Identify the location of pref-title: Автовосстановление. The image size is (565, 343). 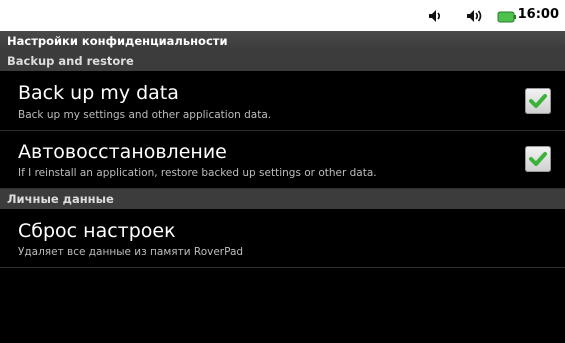
(122, 152).